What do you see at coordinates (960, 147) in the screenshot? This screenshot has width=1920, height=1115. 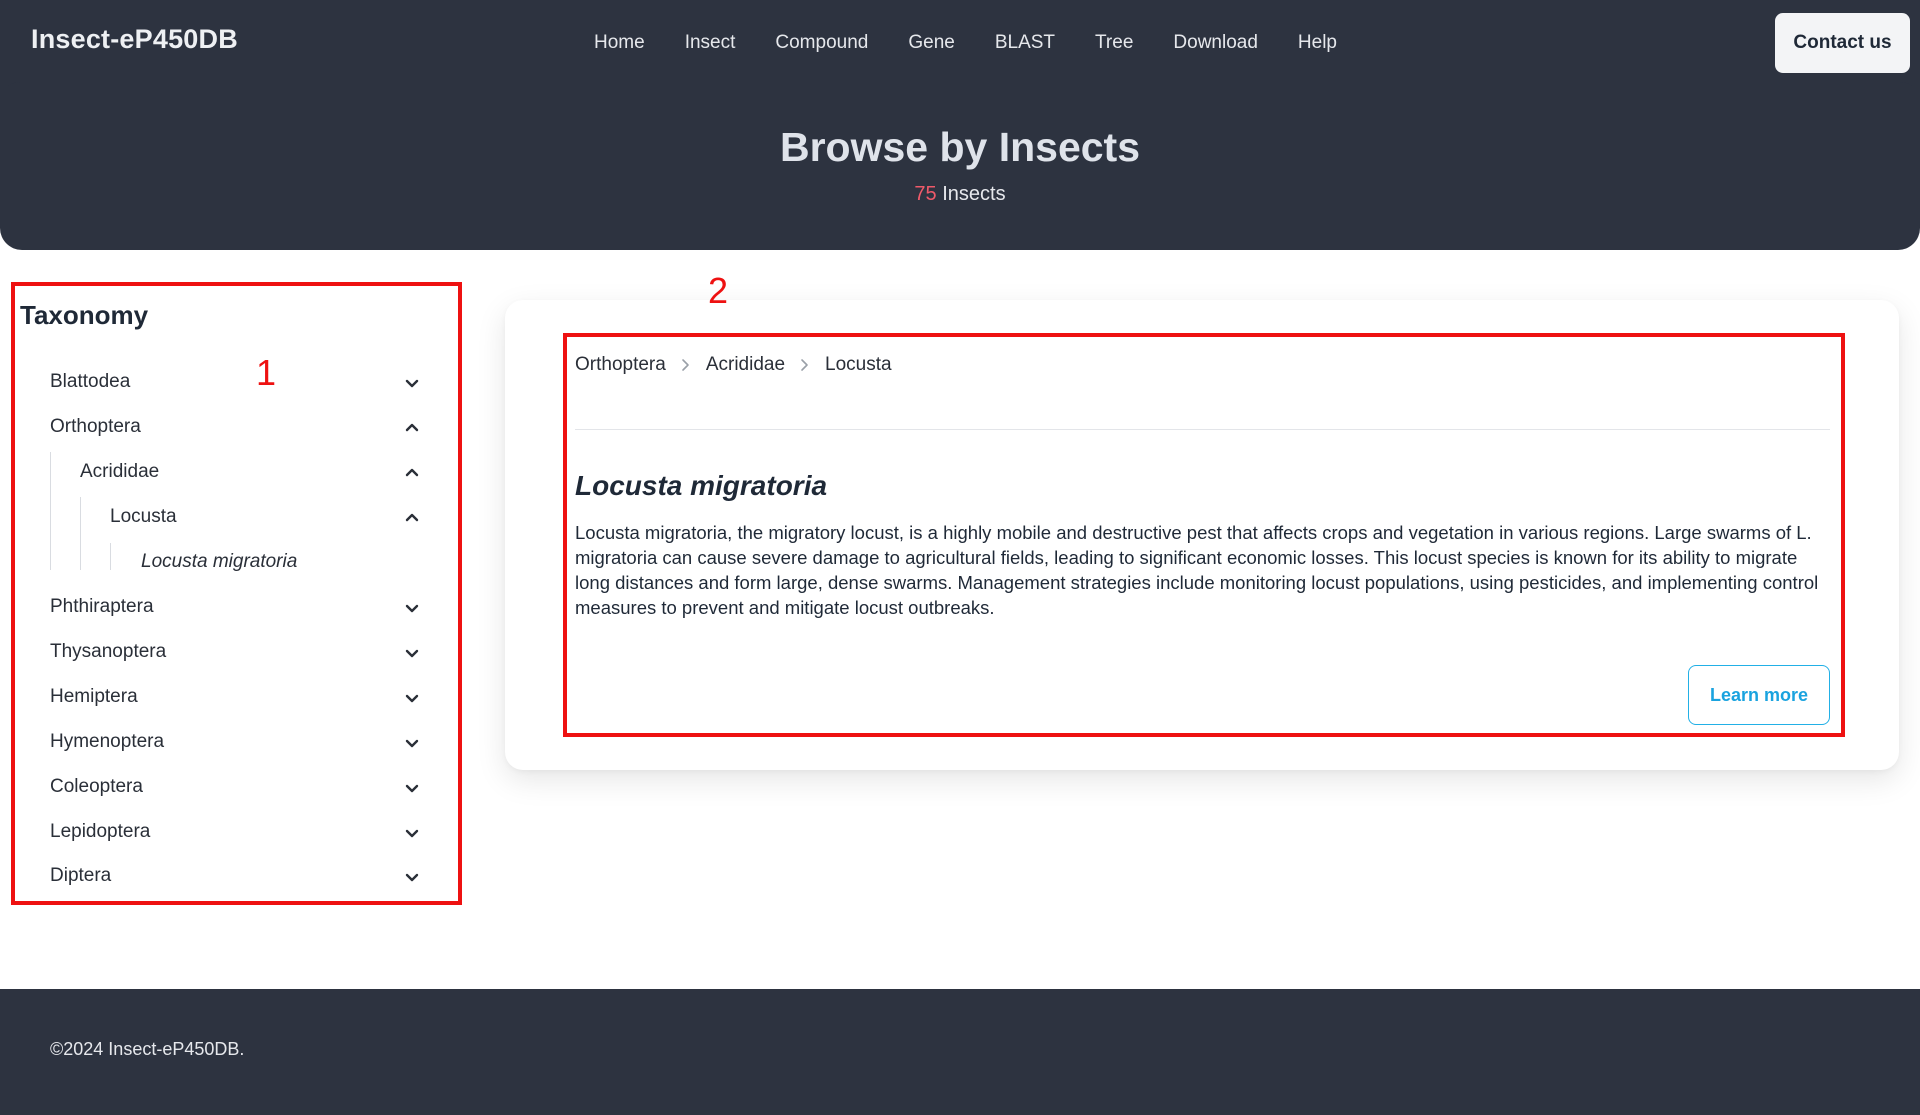 I see `page-title: Browse by Insects` at bounding box center [960, 147].